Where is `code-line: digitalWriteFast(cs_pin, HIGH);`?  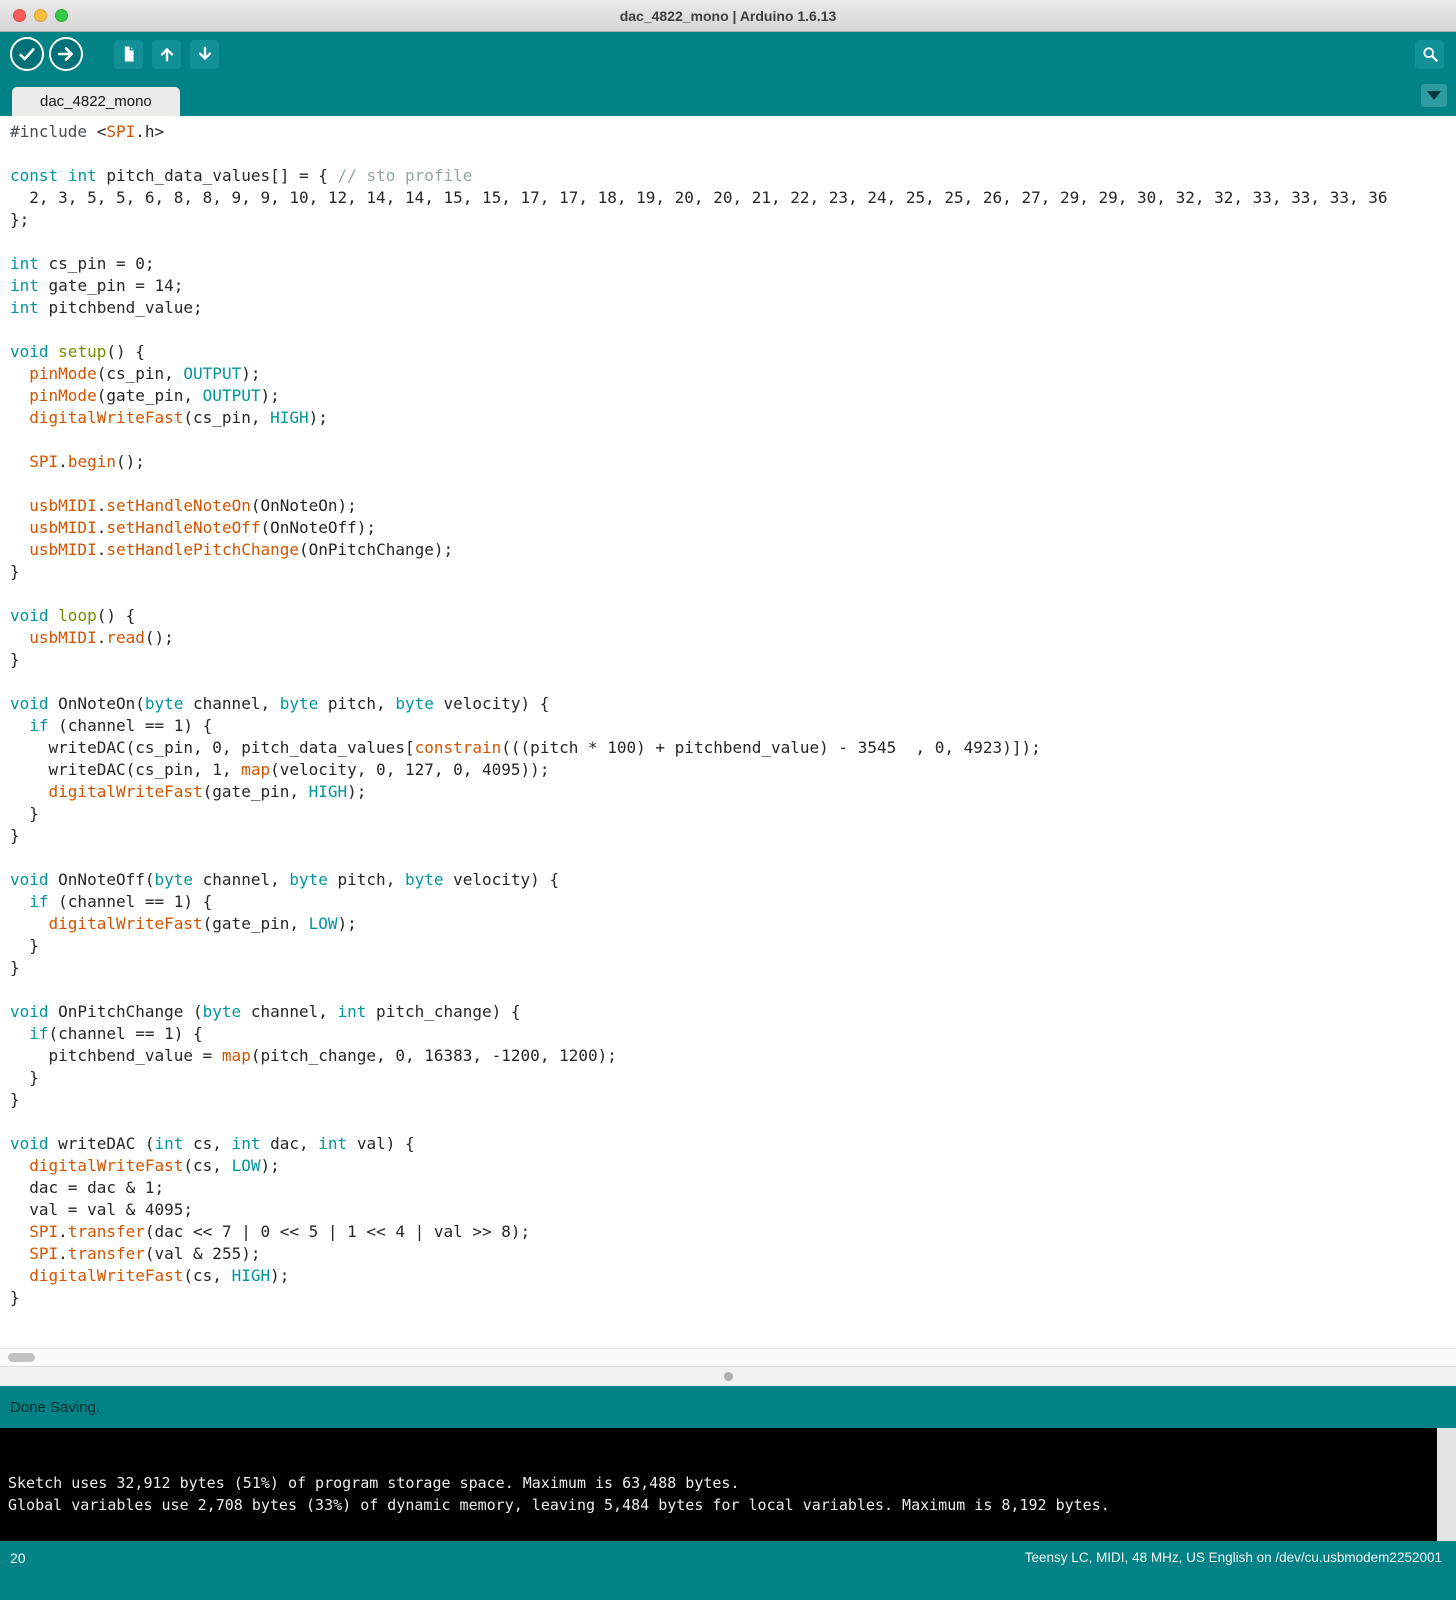
code-line: digitalWriteFast(cs_pin, HIGH); is located at coordinates (178, 417).